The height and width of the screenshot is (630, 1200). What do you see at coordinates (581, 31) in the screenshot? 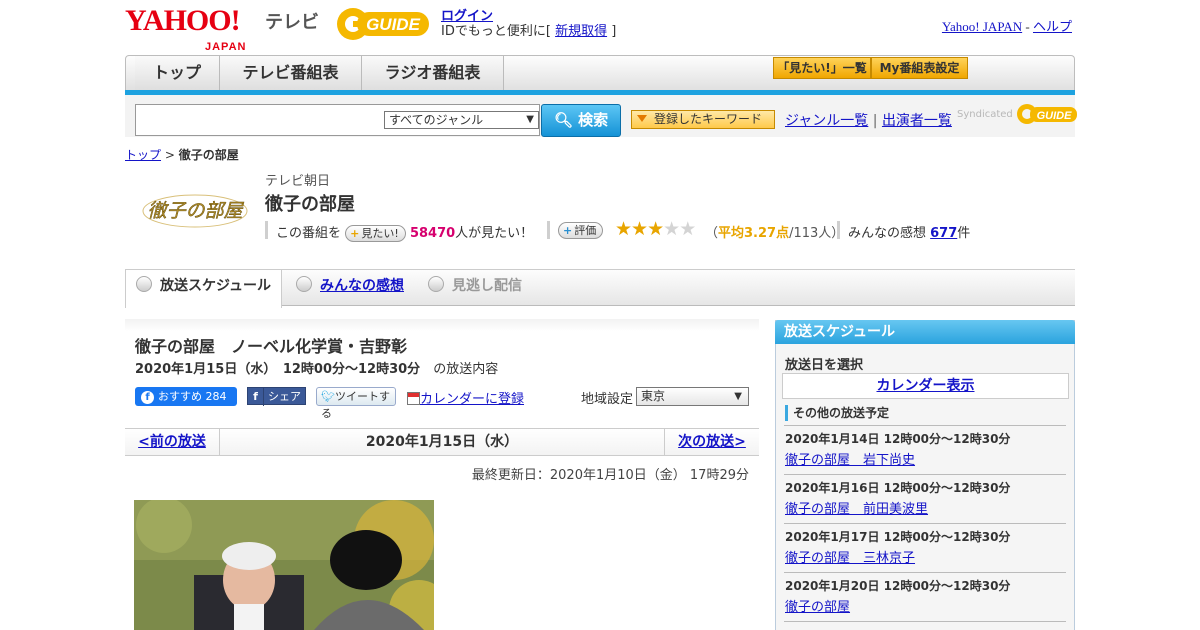
I see `signup-link: 新規取得` at bounding box center [581, 31].